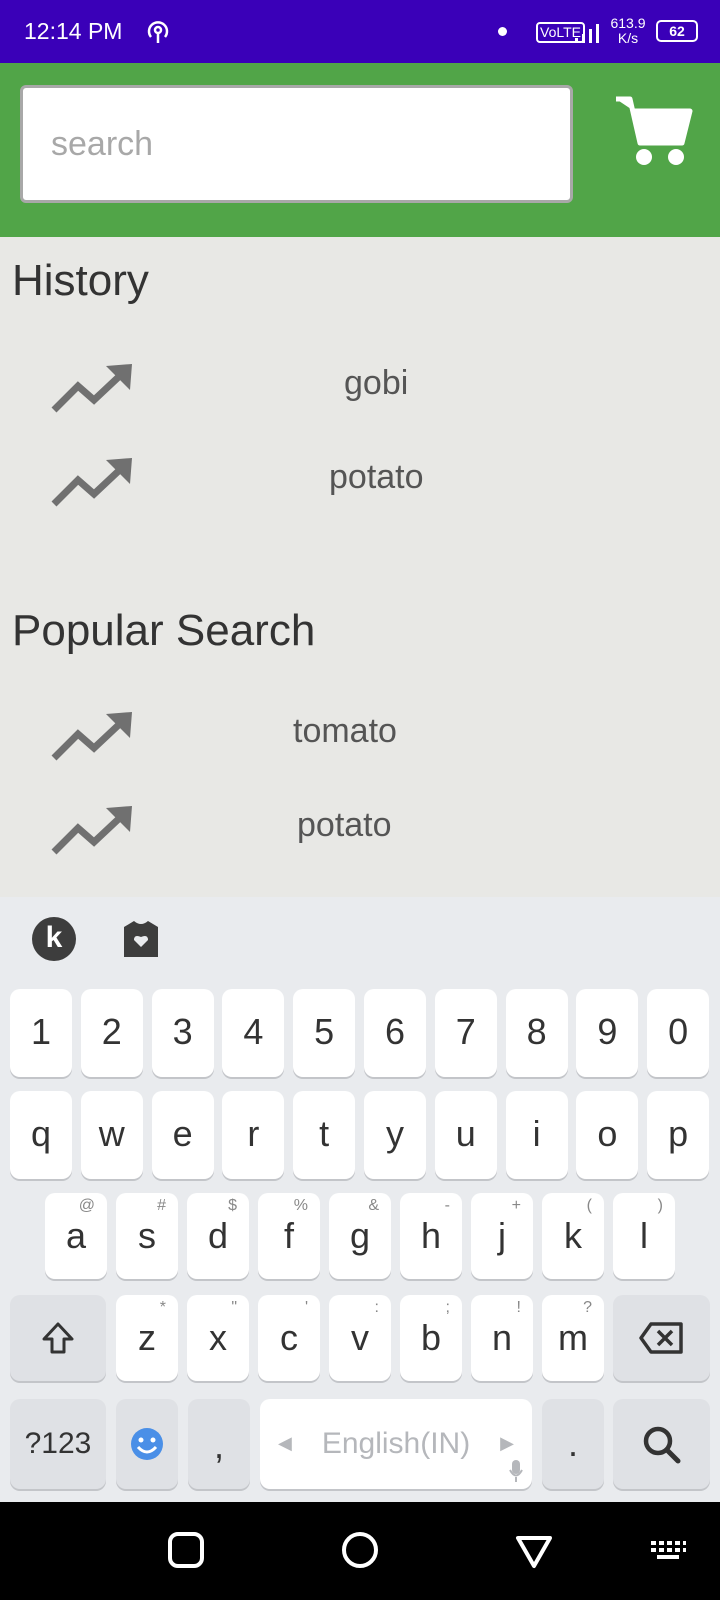  What do you see at coordinates (668, 1550) in the screenshot?
I see `keyboard-switch-icon` at bounding box center [668, 1550].